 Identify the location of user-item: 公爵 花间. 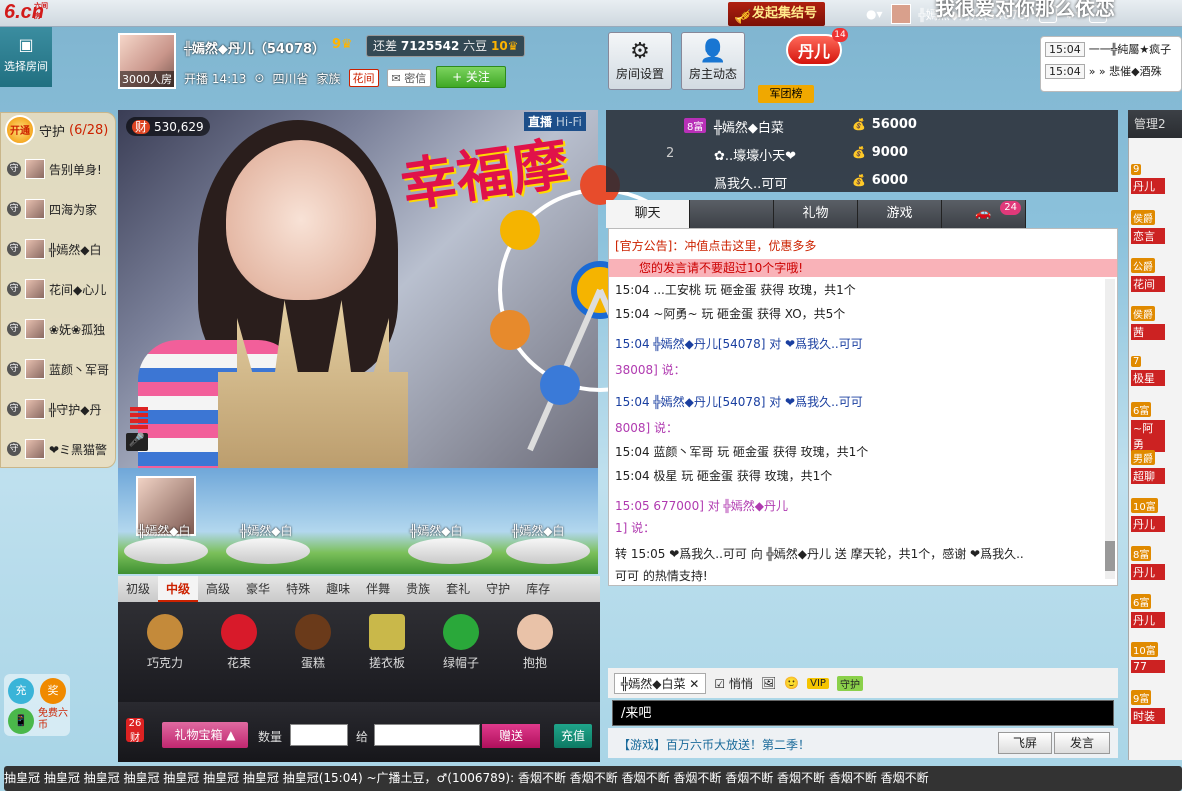
(1156, 280).